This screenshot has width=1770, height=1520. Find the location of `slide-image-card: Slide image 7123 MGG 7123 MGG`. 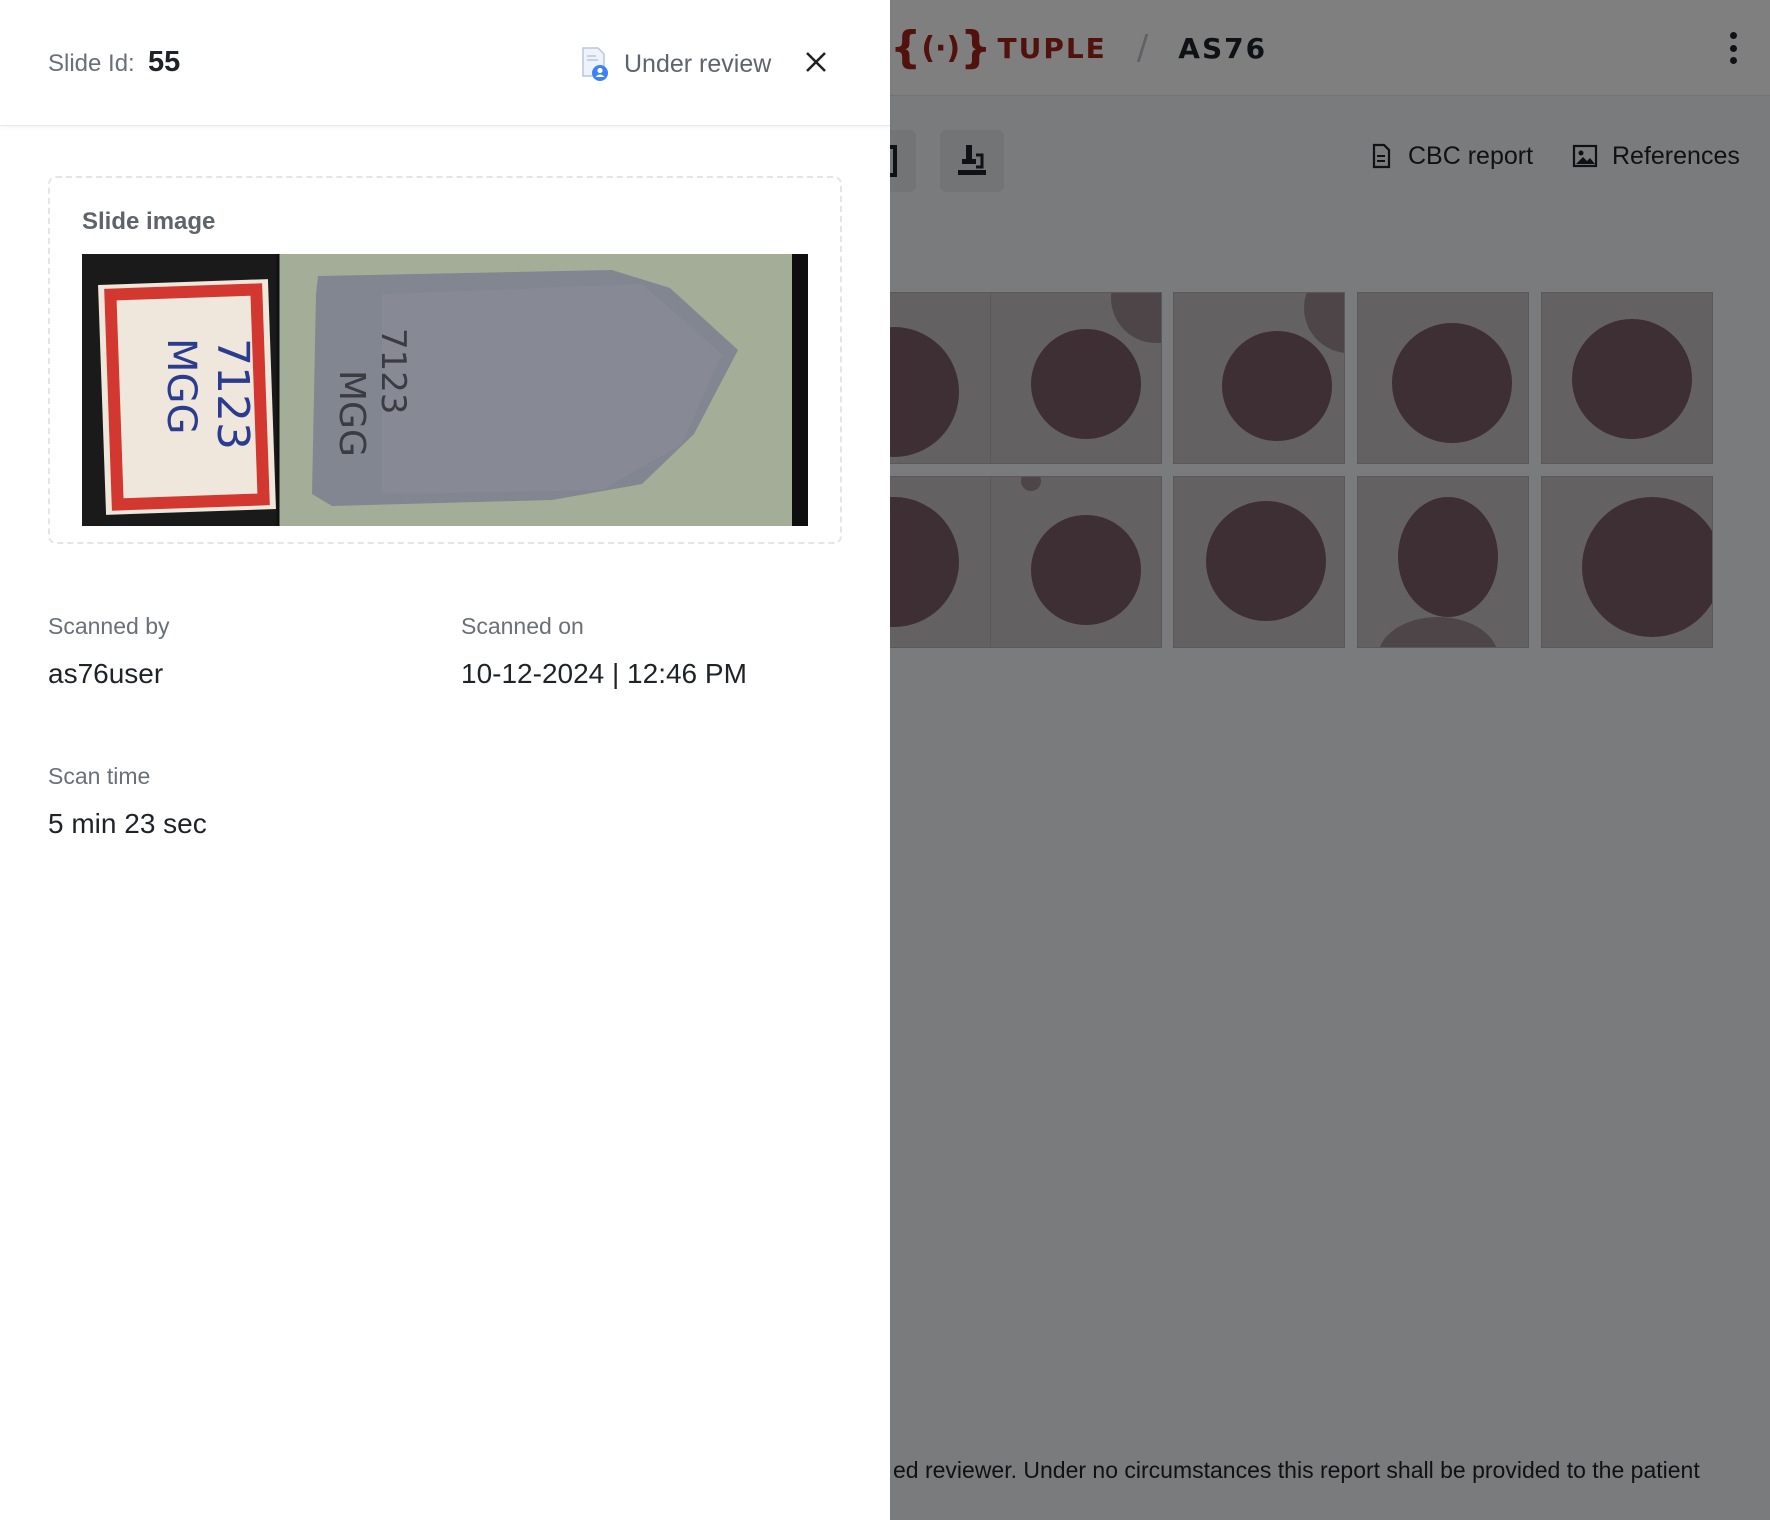

slide-image-card: Slide image 7123 MGG 7123 MGG is located at coordinates (445, 360).